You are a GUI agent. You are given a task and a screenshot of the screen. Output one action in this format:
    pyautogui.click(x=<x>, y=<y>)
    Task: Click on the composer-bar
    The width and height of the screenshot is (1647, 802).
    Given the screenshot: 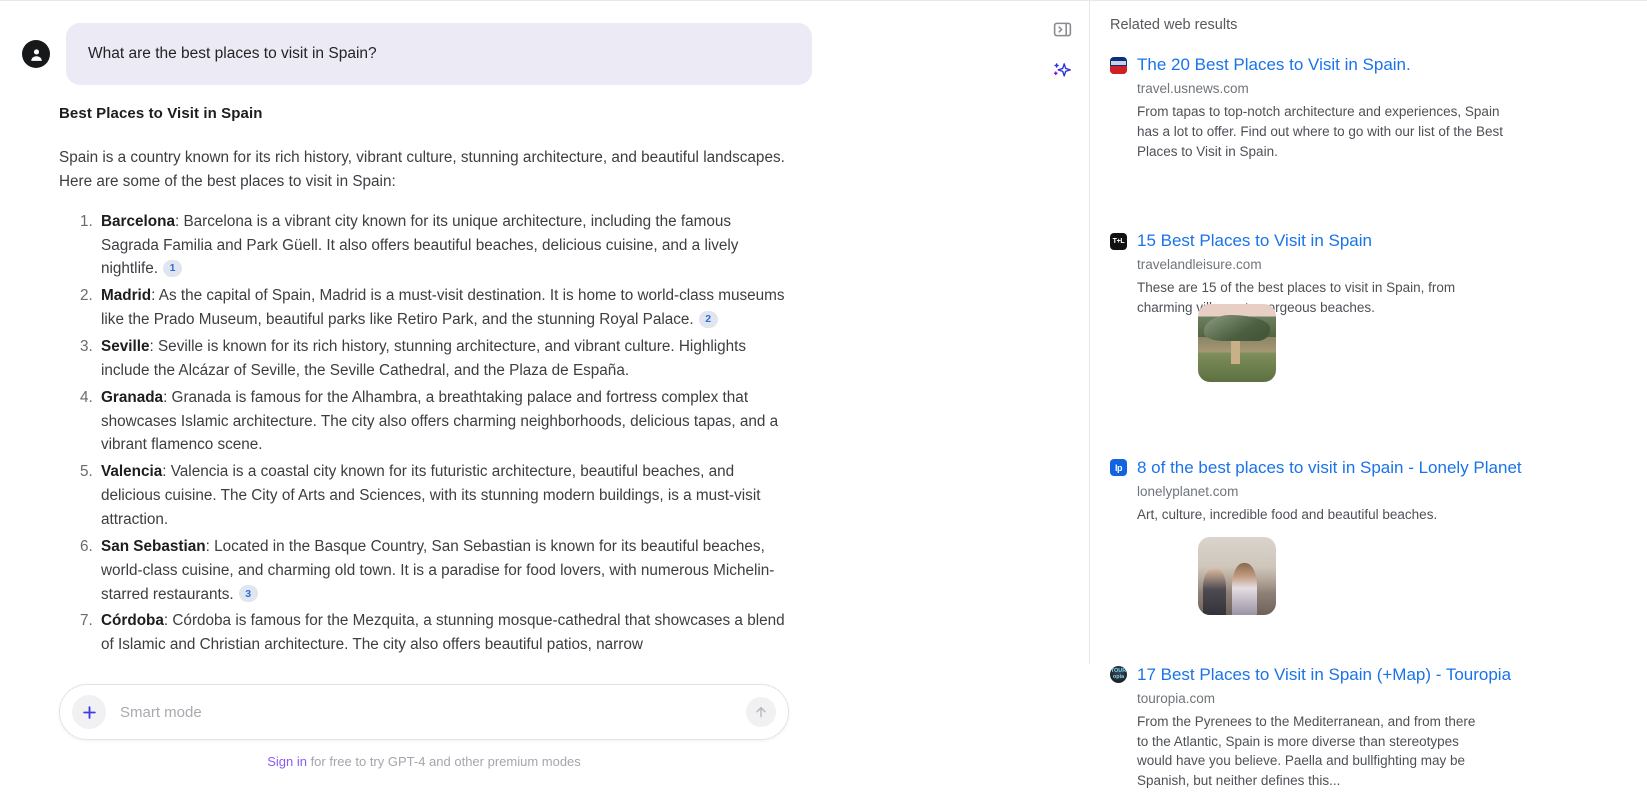 What is the action you would take?
    pyautogui.click(x=424, y=712)
    